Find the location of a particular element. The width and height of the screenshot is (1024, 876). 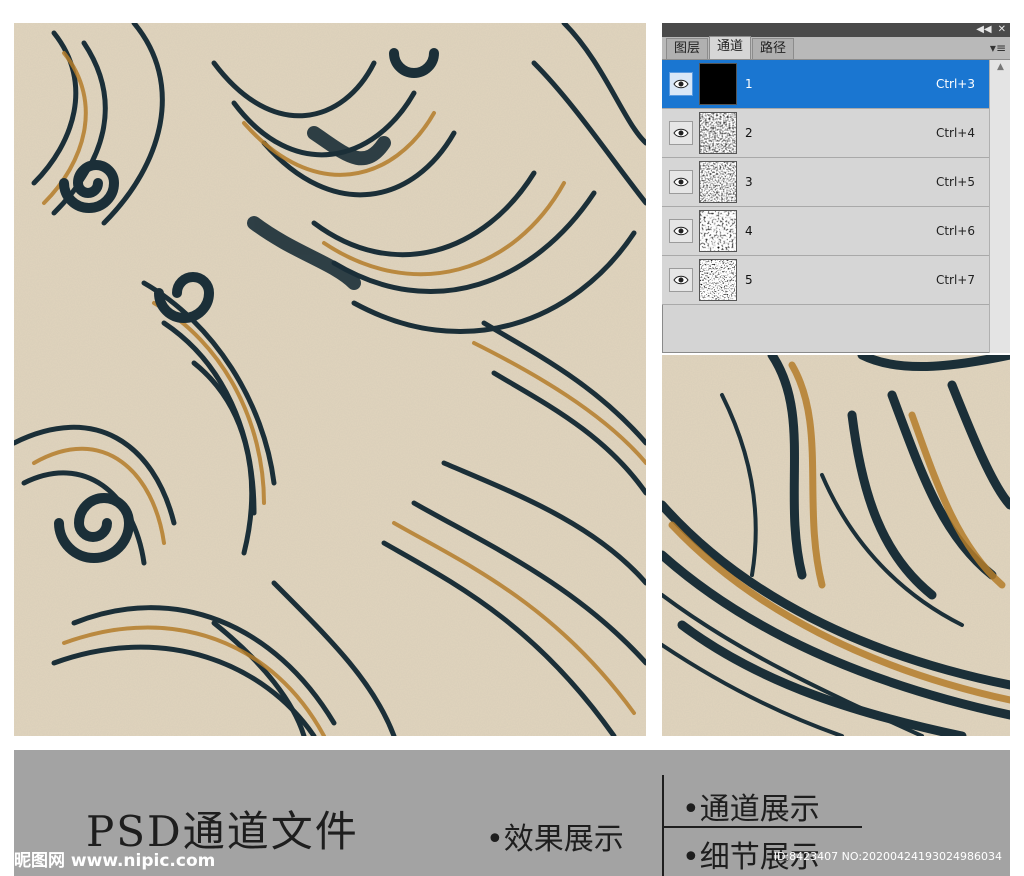

tab-paths: 路径 is located at coordinates (773, 48).